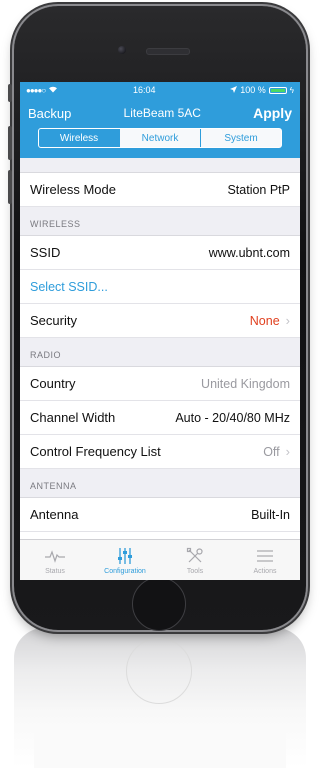 This screenshot has width=320, height=768. What do you see at coordinates (258, 189) in the screenshot?
I see `wireless-mode-value: Station PtP` at bounding box center [258, 189].